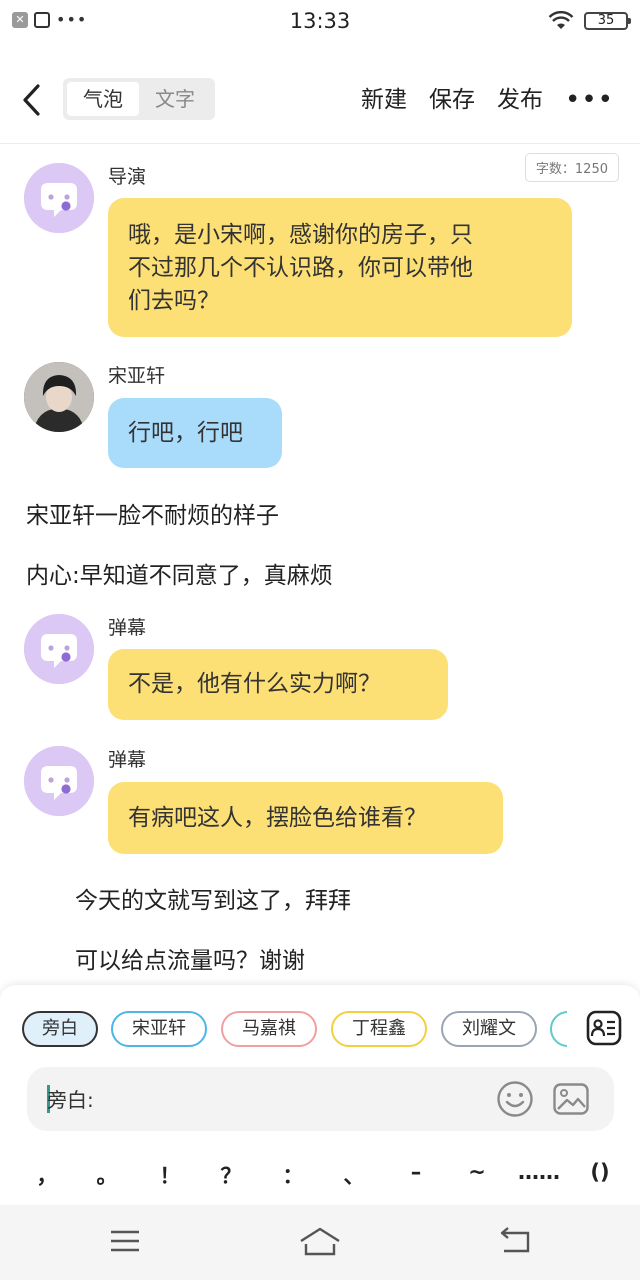 The width and height of the screenshot is (640, 1280). I want to click on narration-text: 可以给点流量吗？谢谢, so click(190, 958).